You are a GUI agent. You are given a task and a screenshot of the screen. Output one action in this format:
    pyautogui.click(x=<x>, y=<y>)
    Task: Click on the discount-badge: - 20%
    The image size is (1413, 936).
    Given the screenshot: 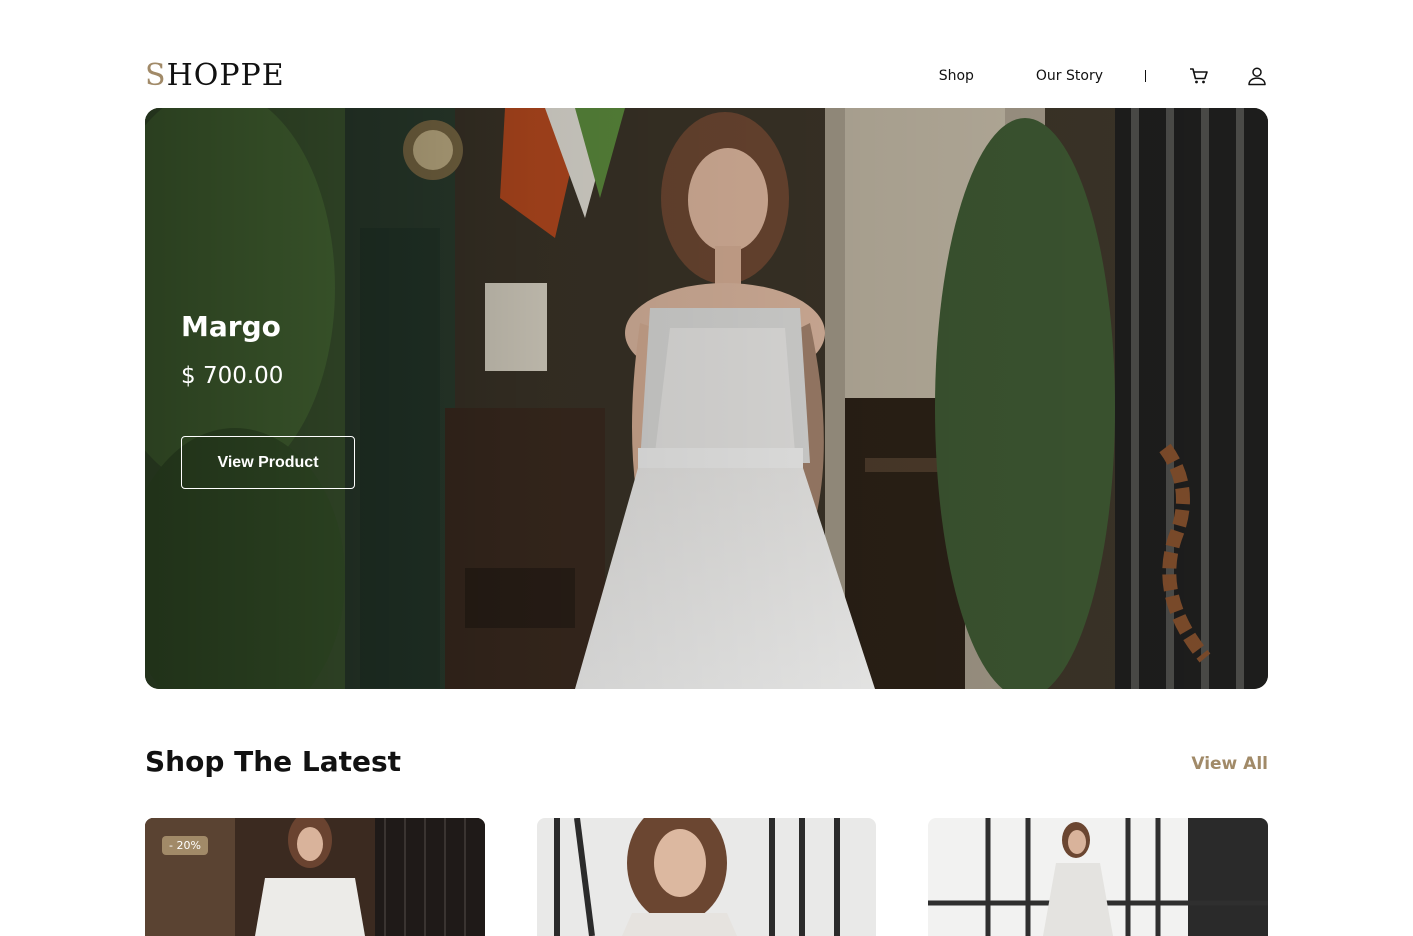 What is the action you would take?
    pyautogui.click(x=185, y=845)
    